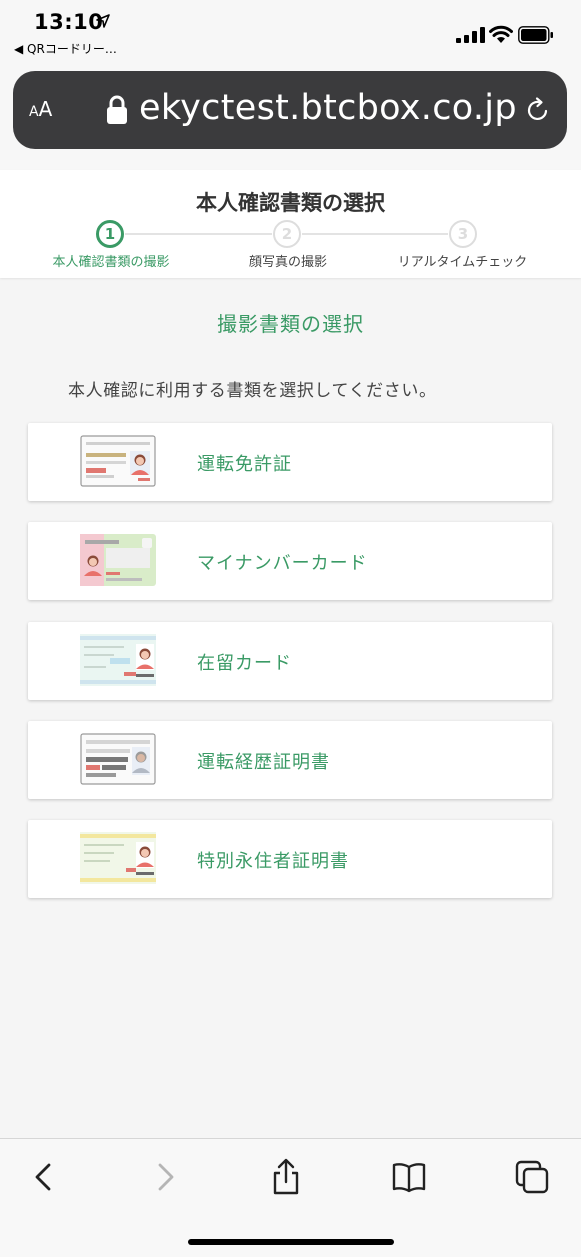 The height and width of the screenshot is (1257, 581). Describe the element at coordinates (273, 861) in the screenshot. I see `document-label: 特別永住者証明書` at that location.